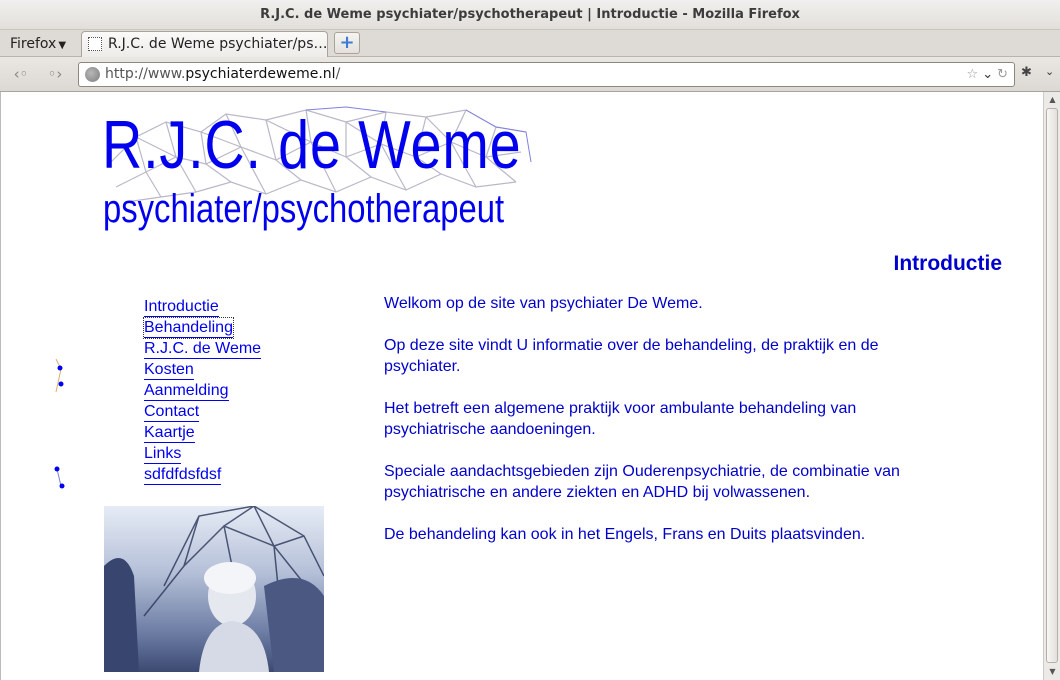 The image size is (1060, 680). I want to click on nav-link-contact: Contact, so click(172, 412).